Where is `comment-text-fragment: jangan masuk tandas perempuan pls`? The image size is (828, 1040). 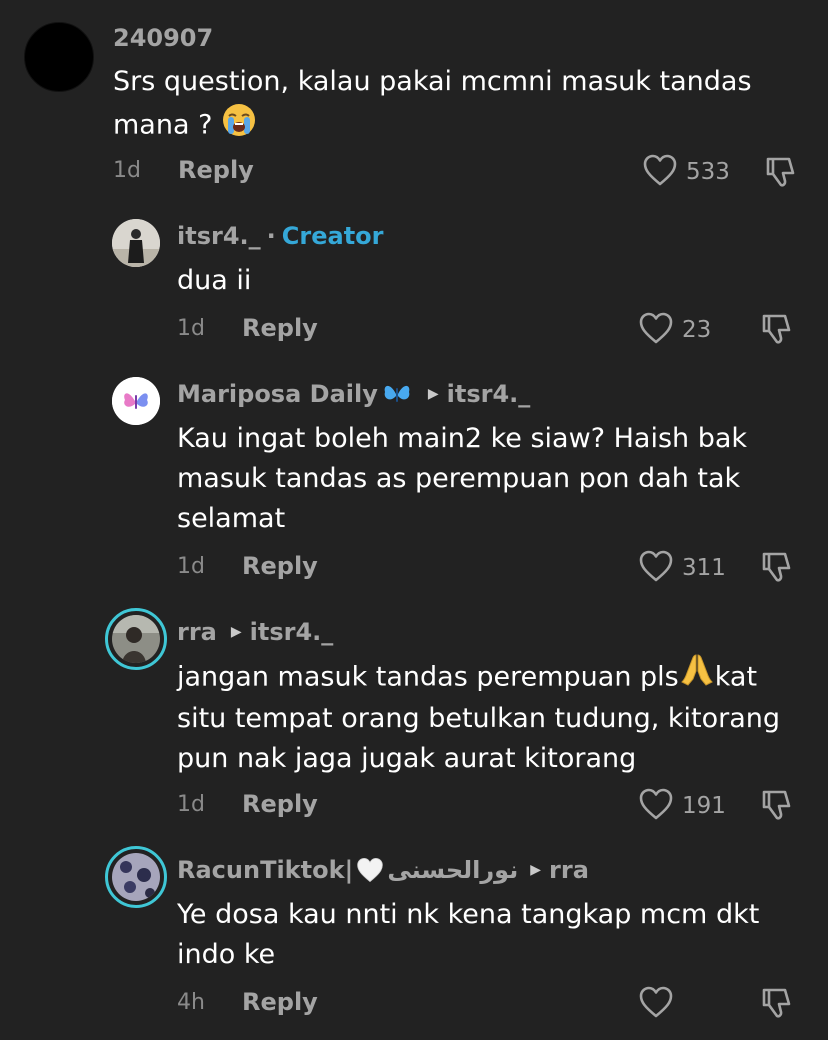 comment-text-fragment: jangan masuk tandas perempuan pls is located at coordinates (428, 677).